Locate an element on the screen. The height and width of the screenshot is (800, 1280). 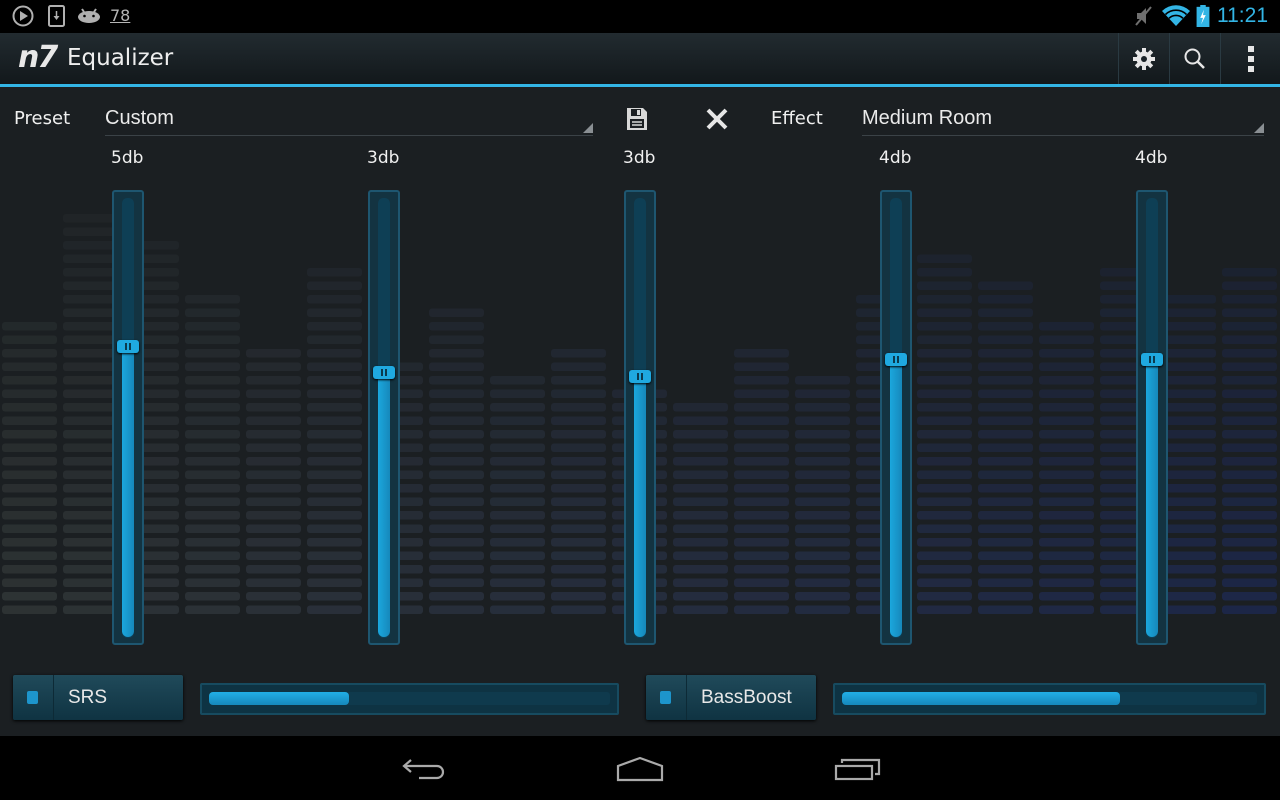
effect-value: Medium Room is located at coordinates (927, 118).